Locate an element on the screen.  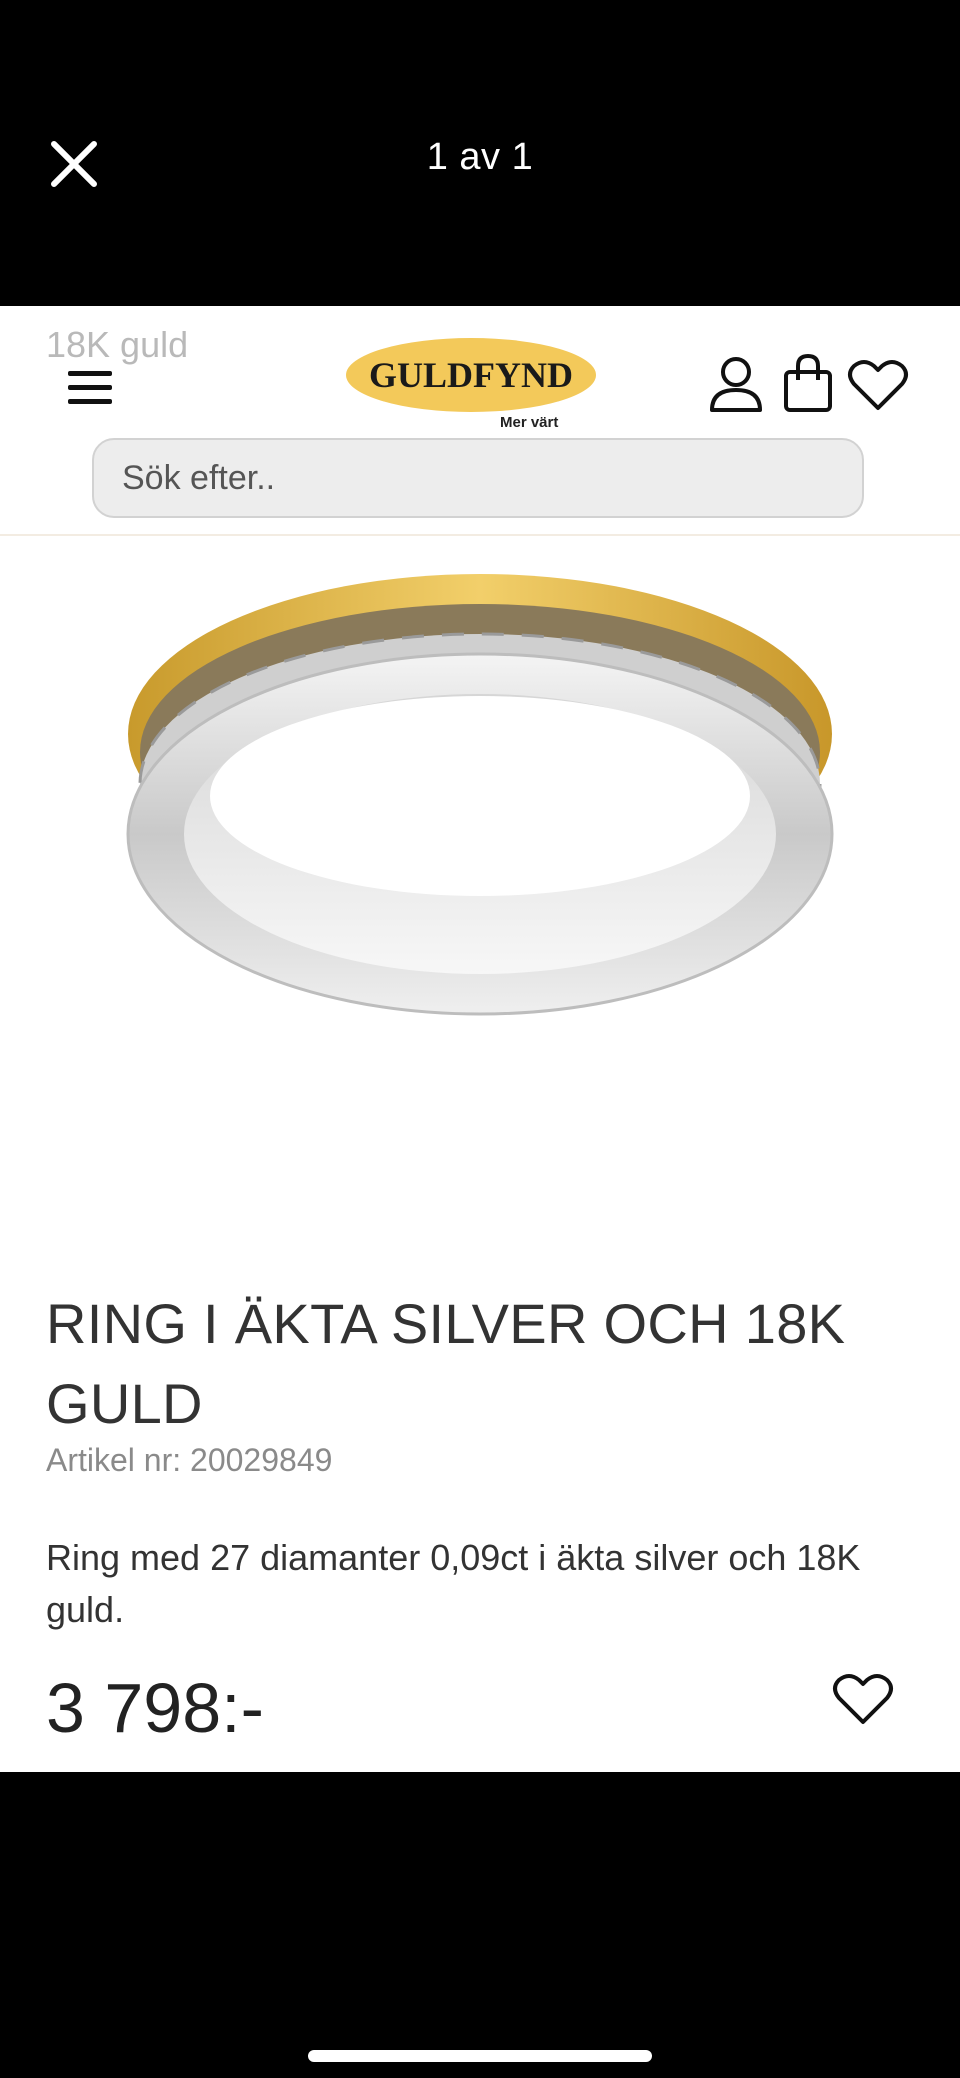
user-icon is located at coordinates (736, 384).